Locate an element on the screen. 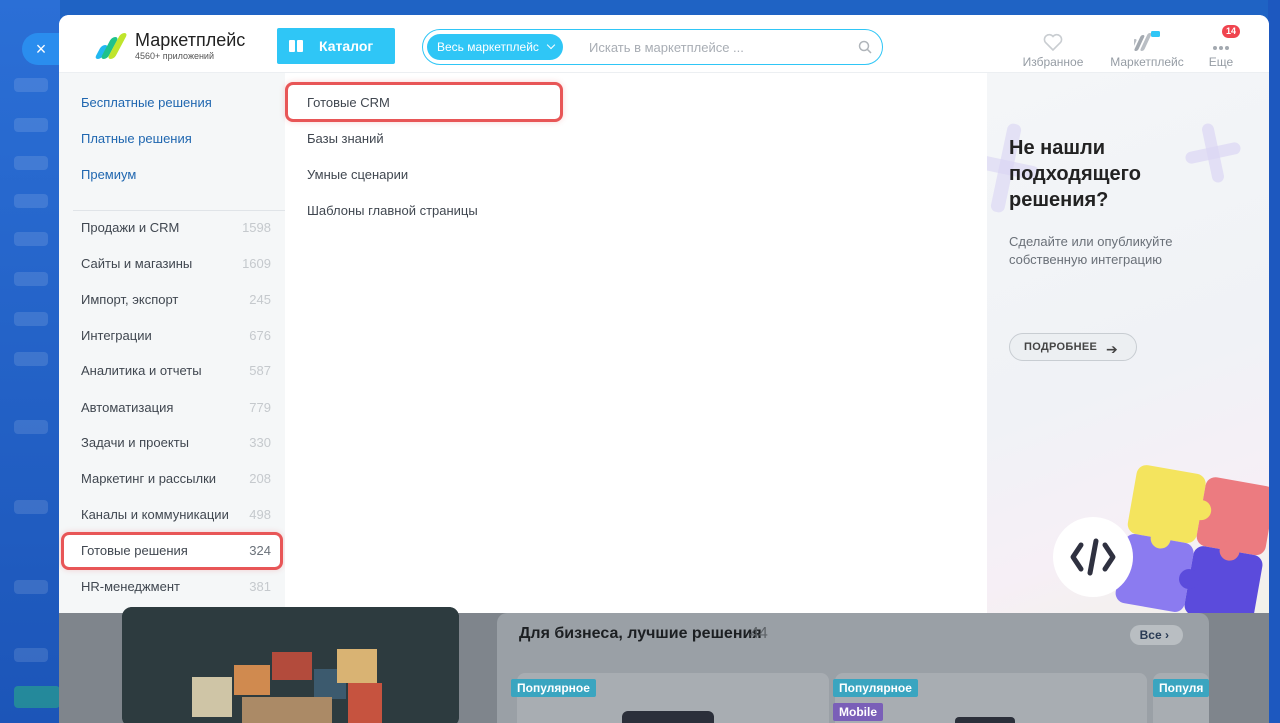 The width and height of the screenshot is (1280, 723). category-item-ready-solutions: Готовые решения 324 is located at coordinates (176, 550).